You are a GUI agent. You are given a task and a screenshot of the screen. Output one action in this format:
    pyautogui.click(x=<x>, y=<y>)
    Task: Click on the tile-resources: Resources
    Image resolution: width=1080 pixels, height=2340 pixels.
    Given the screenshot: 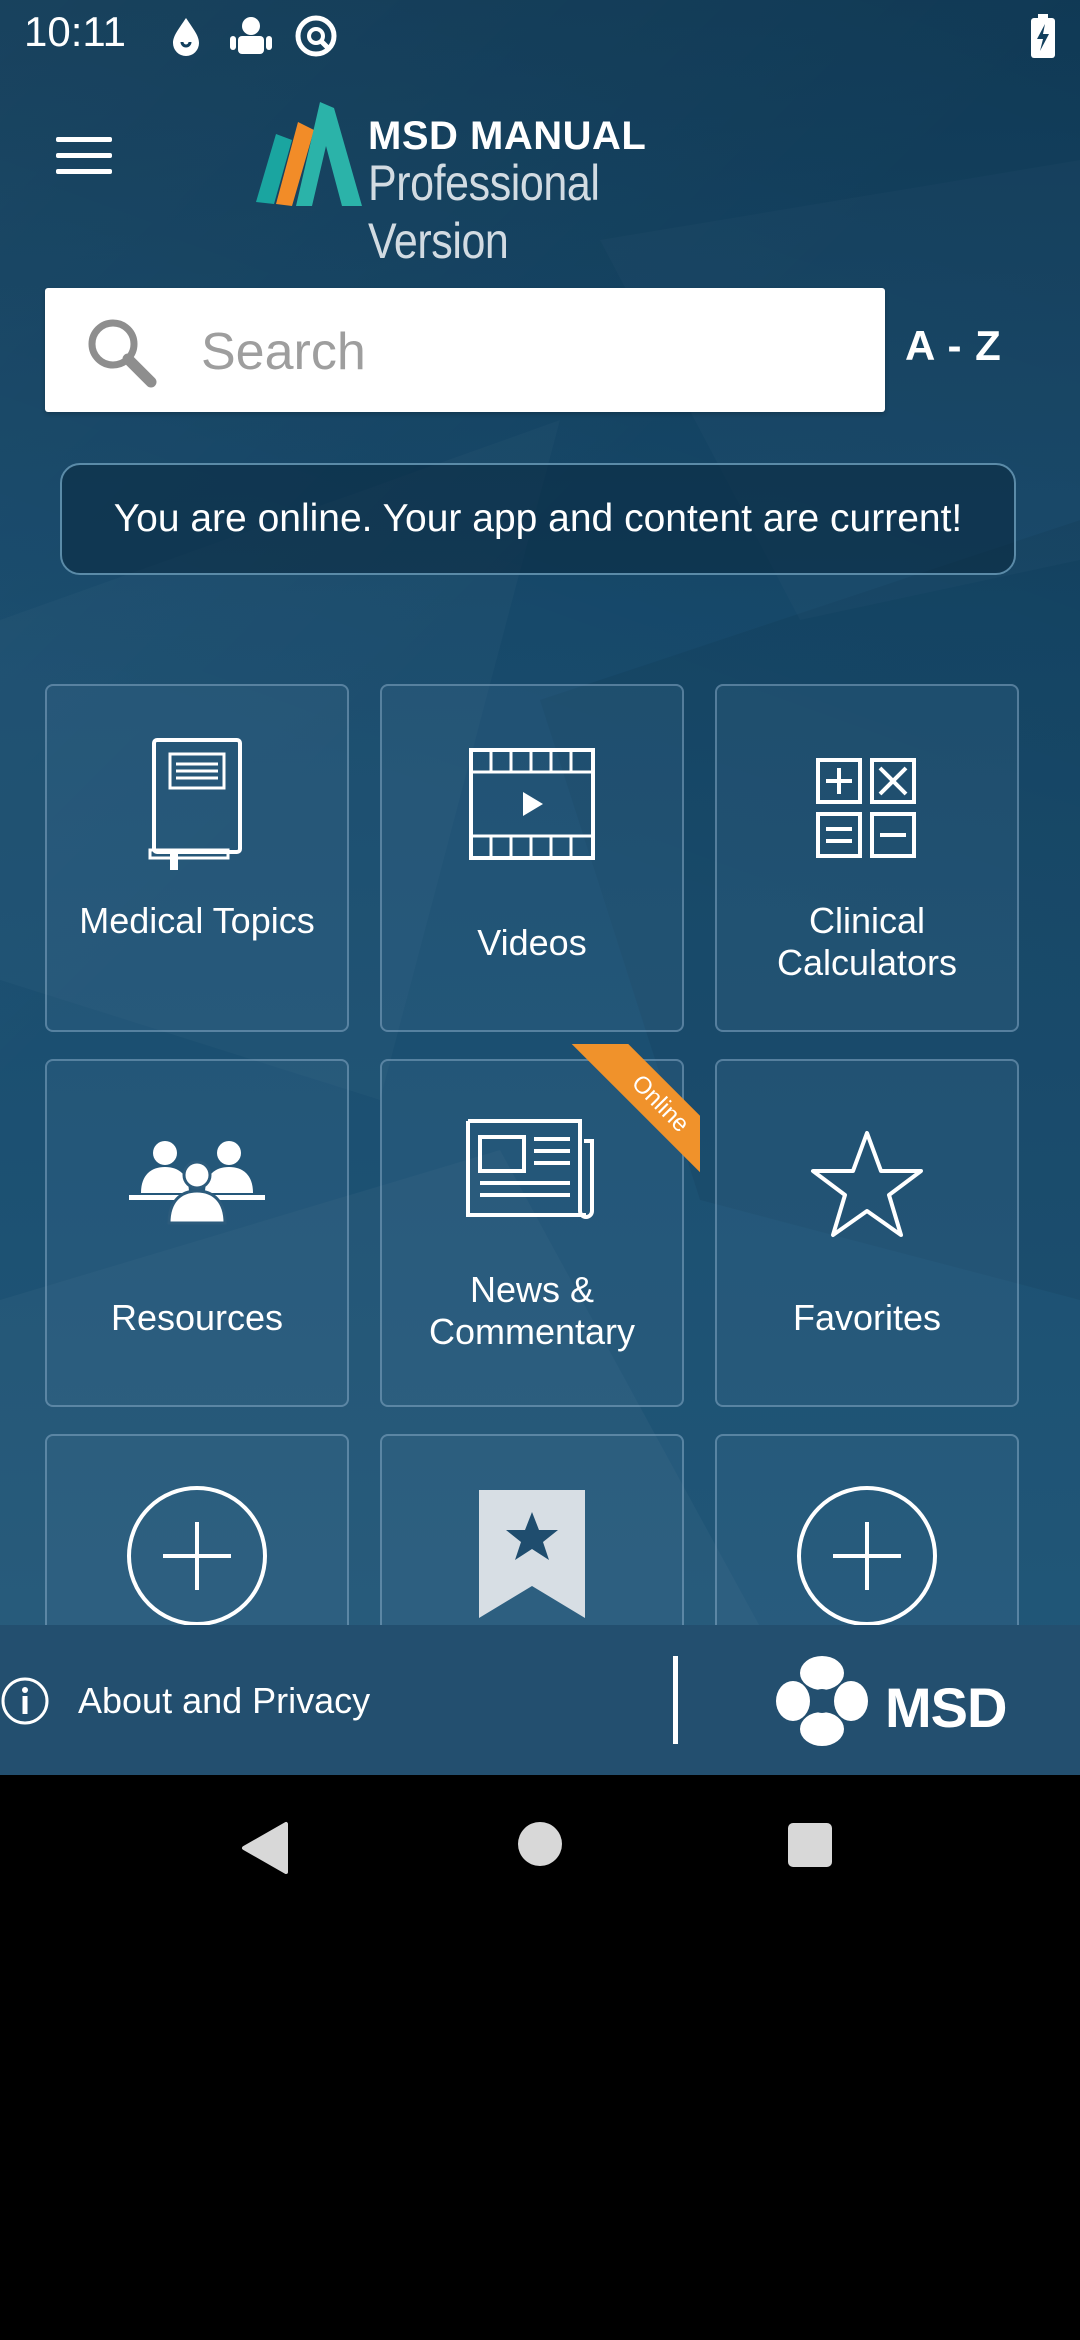 What is the action you would take?
    pyautogui.click(x=197, y=1233)
    